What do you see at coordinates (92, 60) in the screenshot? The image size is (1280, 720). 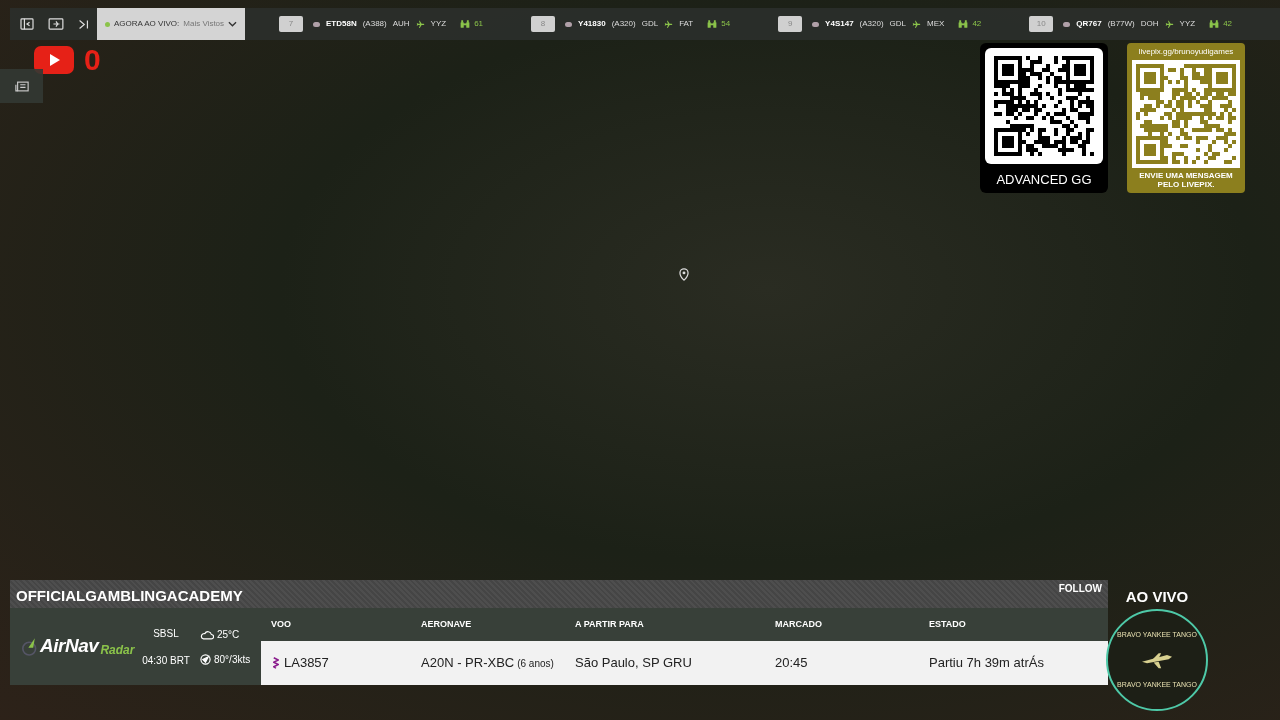 I see `youtube-count: 0` at bounding box center [92, 60].